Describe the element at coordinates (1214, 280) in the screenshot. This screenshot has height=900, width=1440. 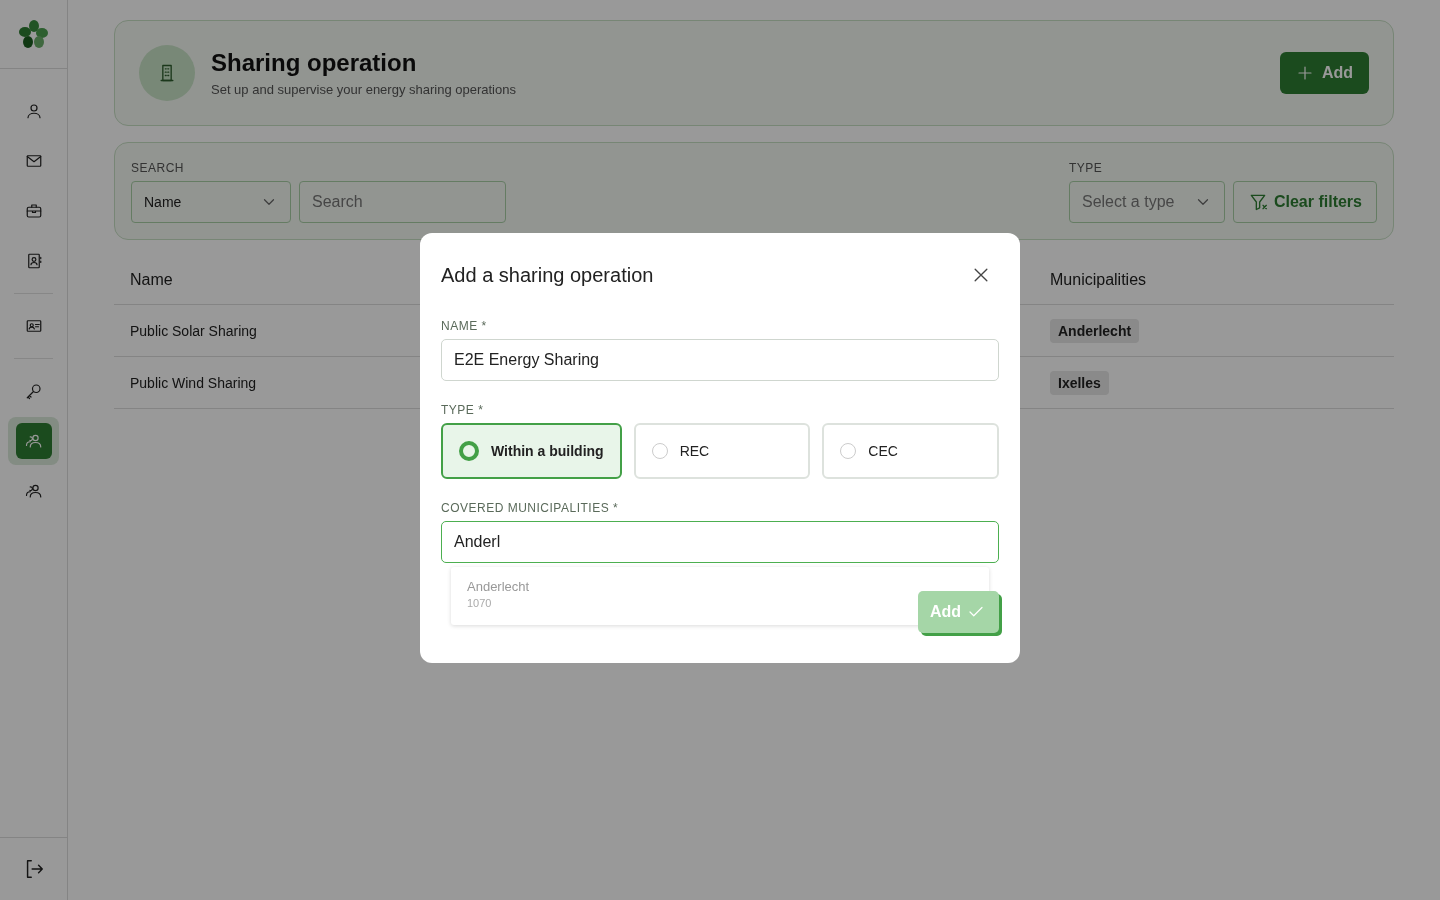
I see `column-header: Municipalities` at that location.